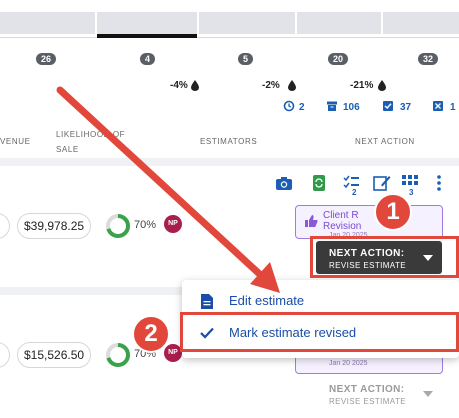 The height and width of the screenshot is (418, 459). What do you see at coordinates (15, 141) in the screenshot?
I see `header-revenue: VENUE` at bounding box center [15, 141].